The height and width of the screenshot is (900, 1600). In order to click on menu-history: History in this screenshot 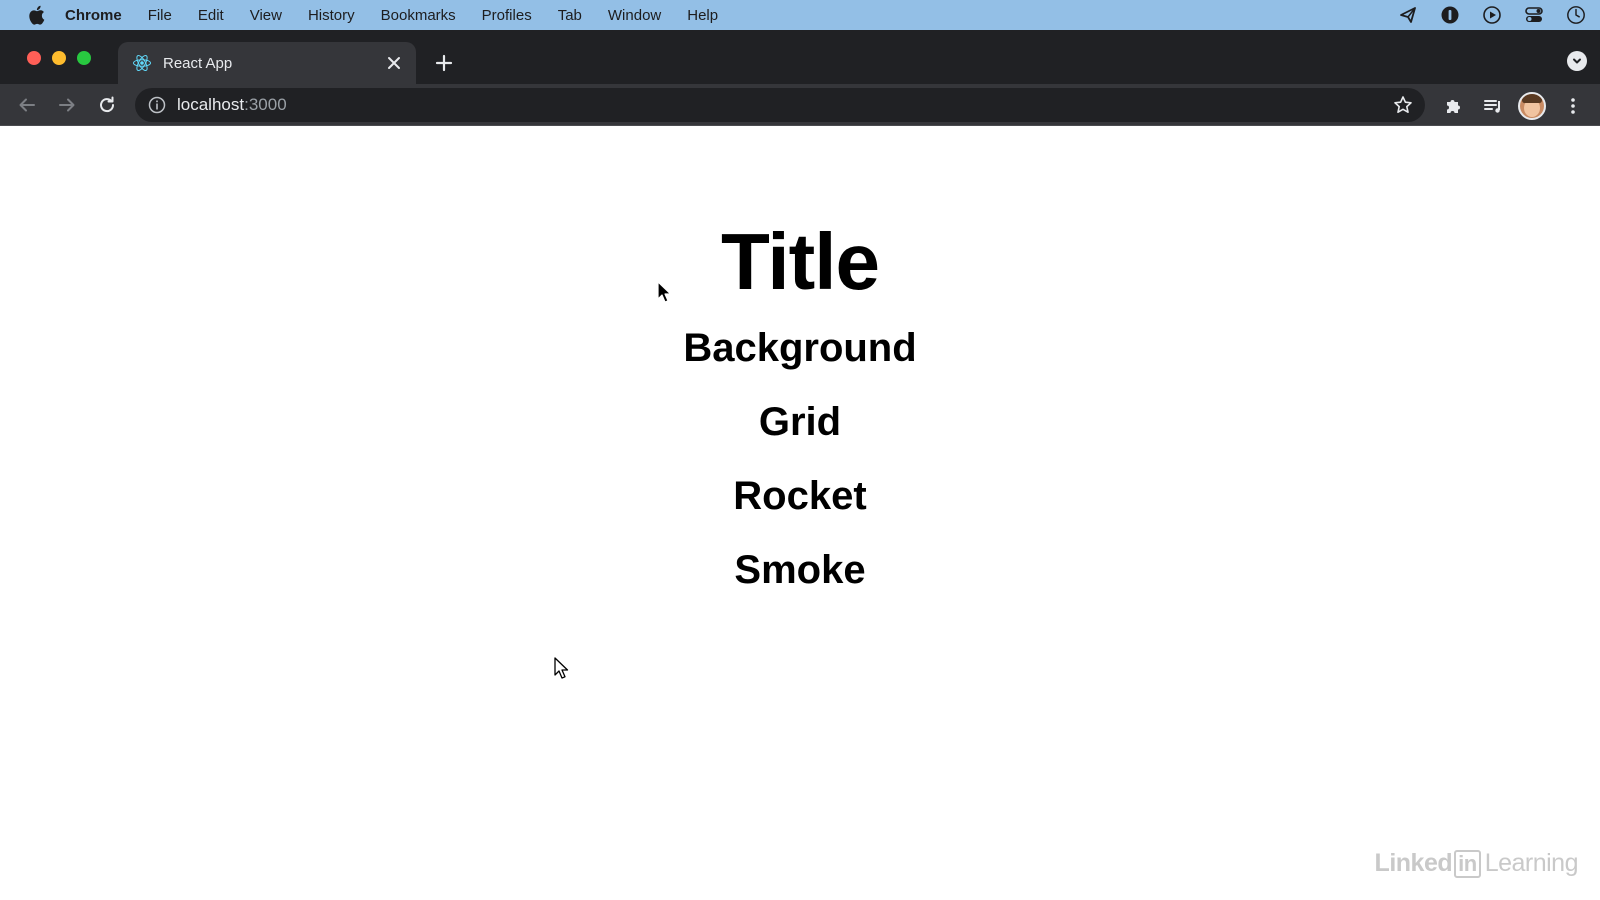, I will do `click(331, 15)`.